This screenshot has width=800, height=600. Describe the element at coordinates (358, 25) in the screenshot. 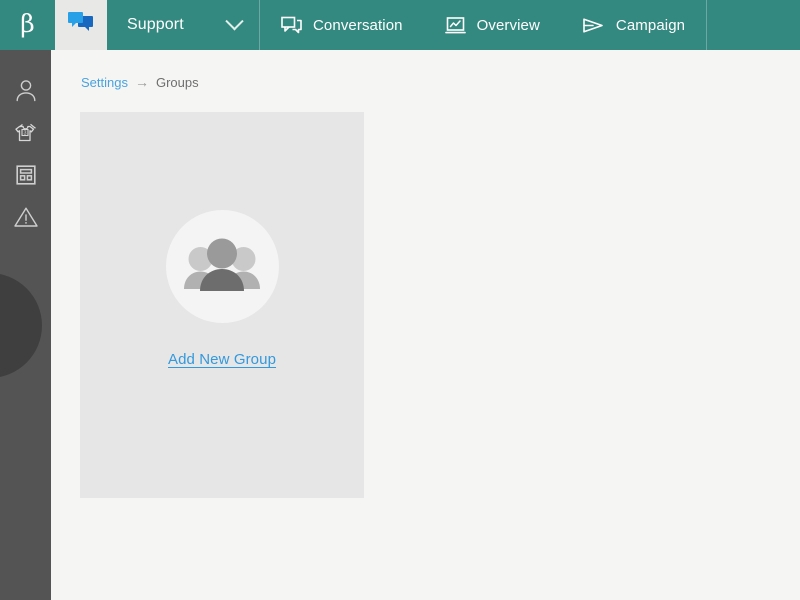

I see `nav-label: Conversation` at that location.